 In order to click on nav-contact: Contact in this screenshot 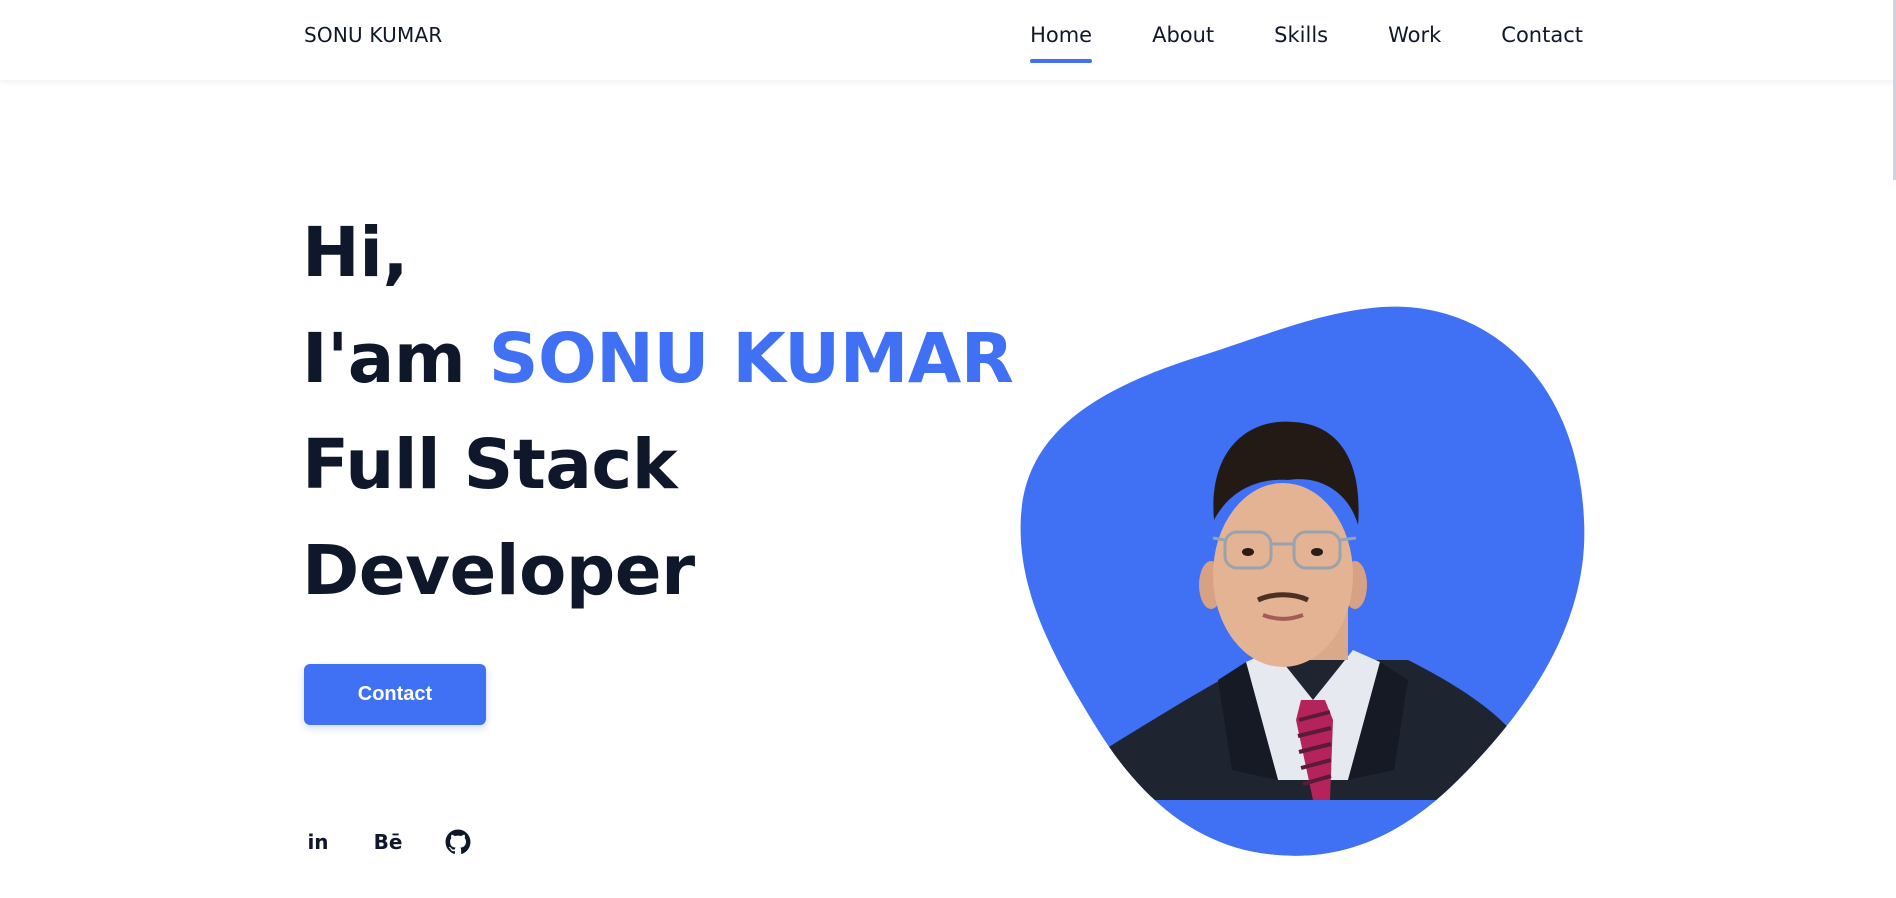, I will do `click(1542, 35)`.